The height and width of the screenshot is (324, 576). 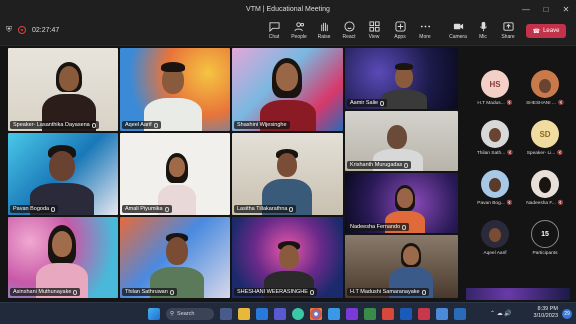 I want to click on word-icon, so click(x=406, y=314).